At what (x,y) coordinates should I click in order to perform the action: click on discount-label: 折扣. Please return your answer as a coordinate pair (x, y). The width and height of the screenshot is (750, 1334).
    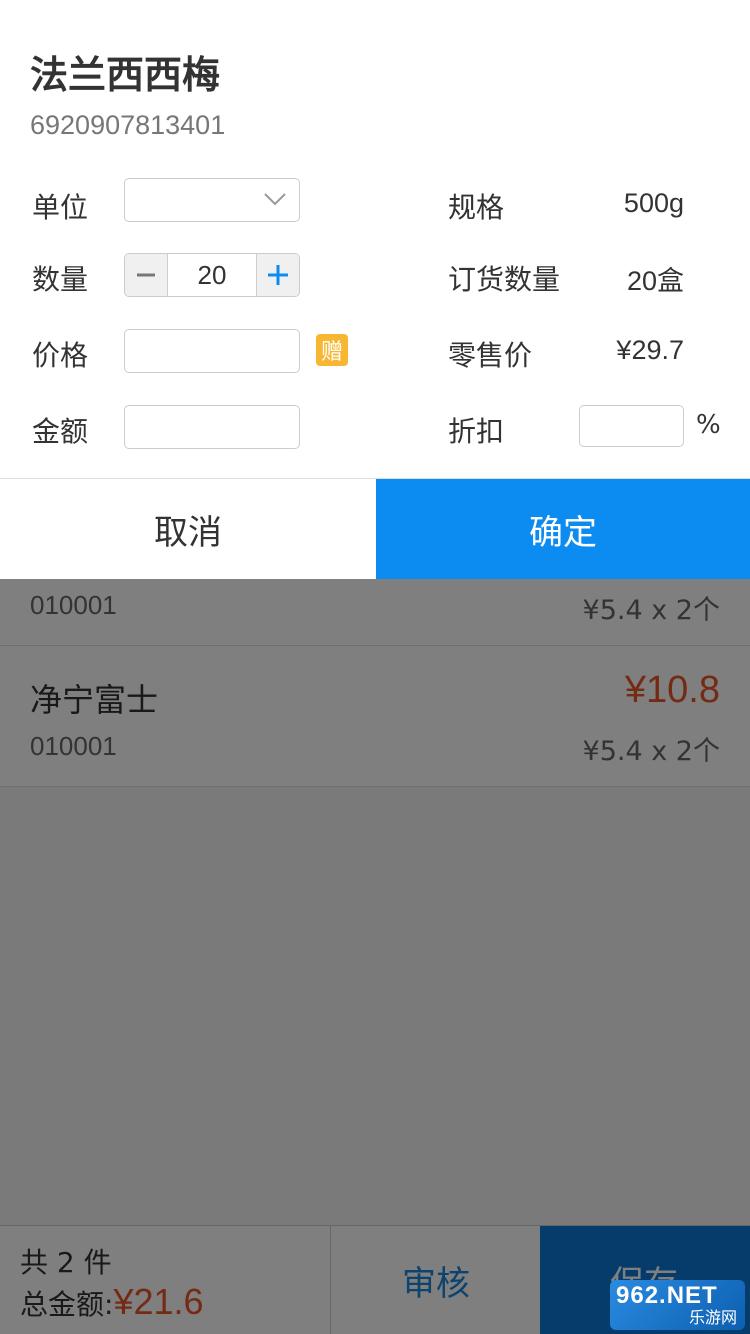
    Looking at the image, I should click on (476, 431).